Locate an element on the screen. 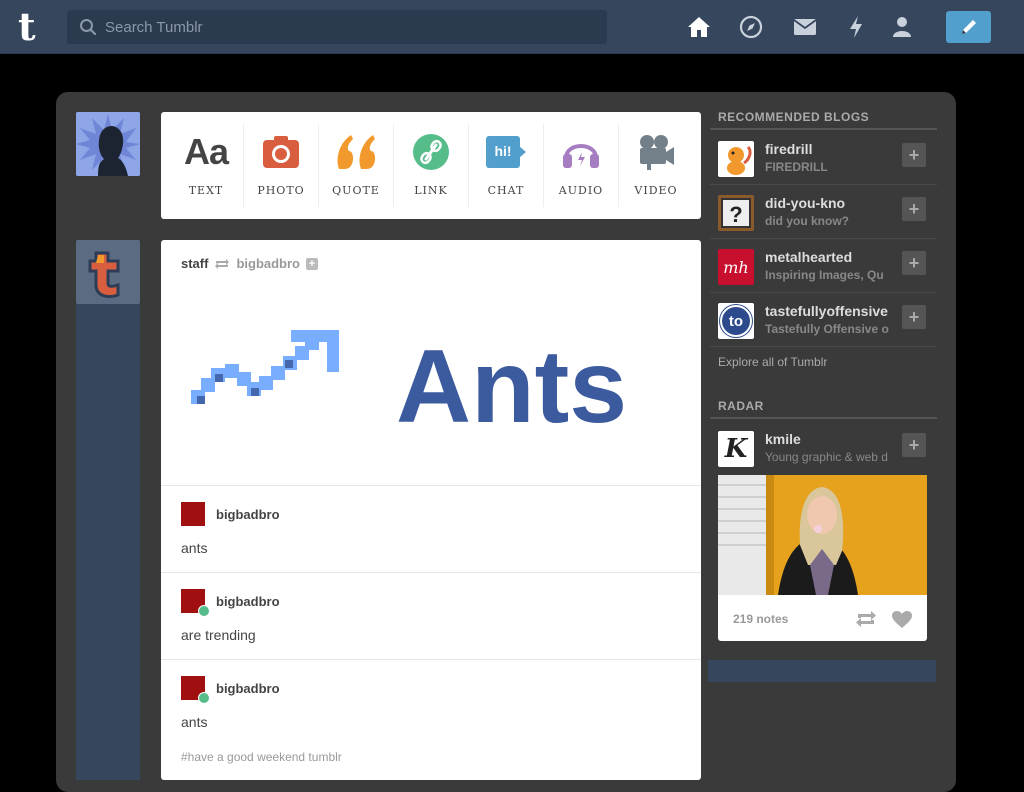 The height and width of the screenshot is (792, 1024). search-box is located at coordinates (337, 27).